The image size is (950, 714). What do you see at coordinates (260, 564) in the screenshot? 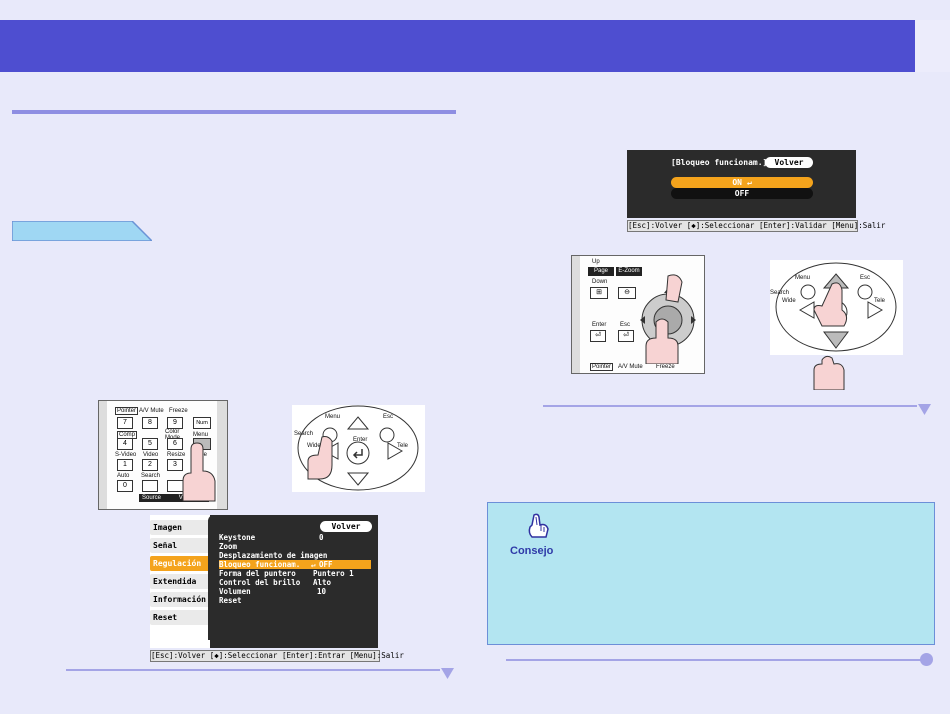
I see `menu-row-label: Bloqueo funcionam.` at bounding box center [260, 564].